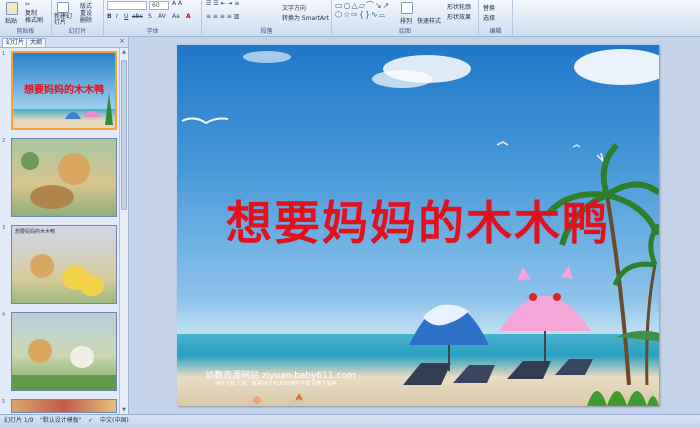  What do you see at coordinates (4, 141) in the screenshot?
I see `slide-number: 2` at bounding box center [4, 141].